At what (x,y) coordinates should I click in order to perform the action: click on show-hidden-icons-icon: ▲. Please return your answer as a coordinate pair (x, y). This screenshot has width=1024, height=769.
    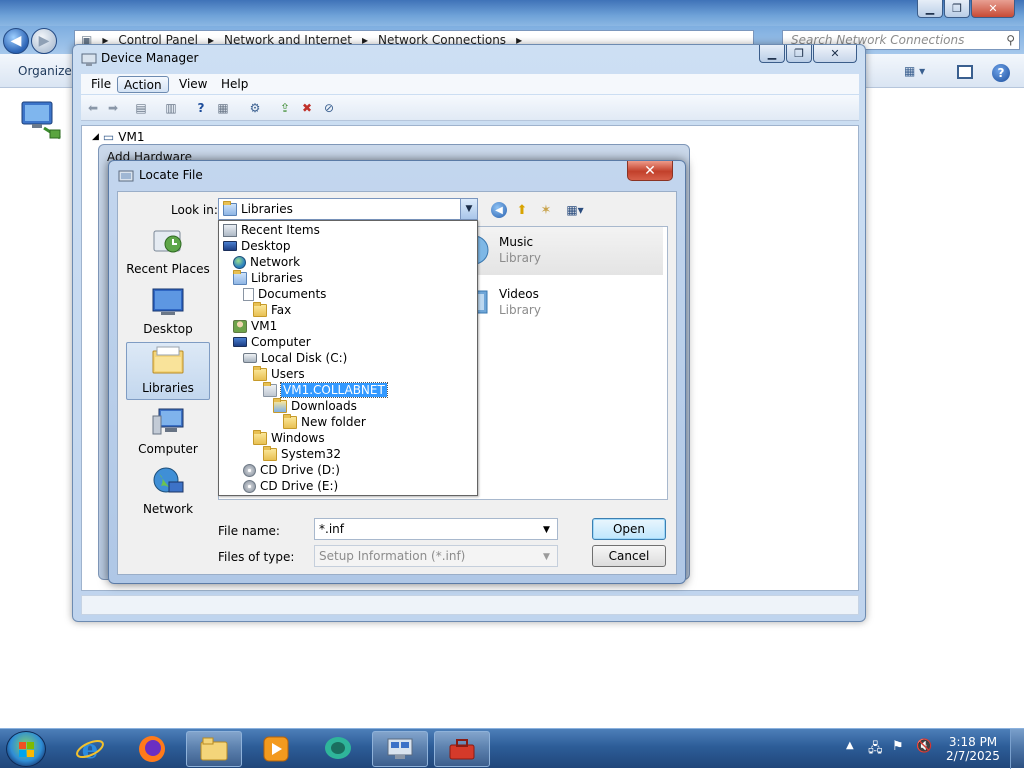
    Looking at the image, I should click on (850, 745).